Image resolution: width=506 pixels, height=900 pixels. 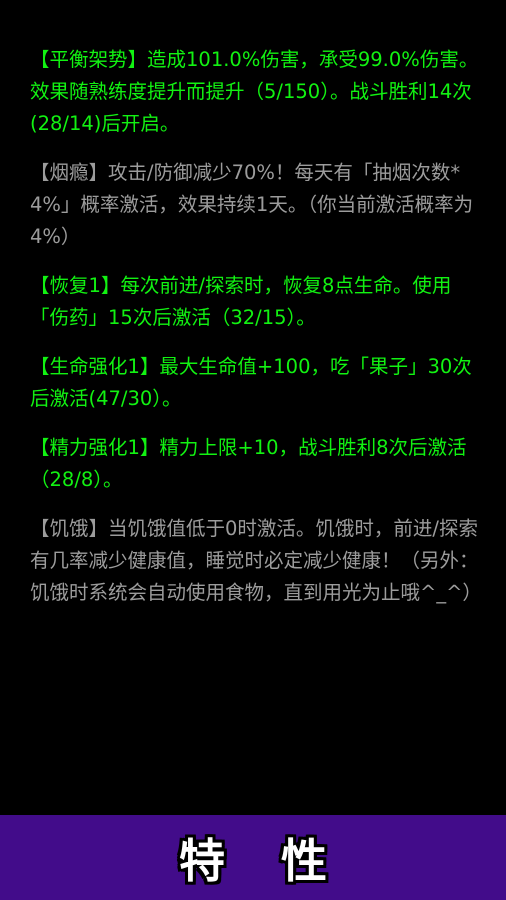 What do you see at coordinates (75, 285) in the screenshot?
I see `trait-title: 【恢复1】` at bounding box center [75, 285].